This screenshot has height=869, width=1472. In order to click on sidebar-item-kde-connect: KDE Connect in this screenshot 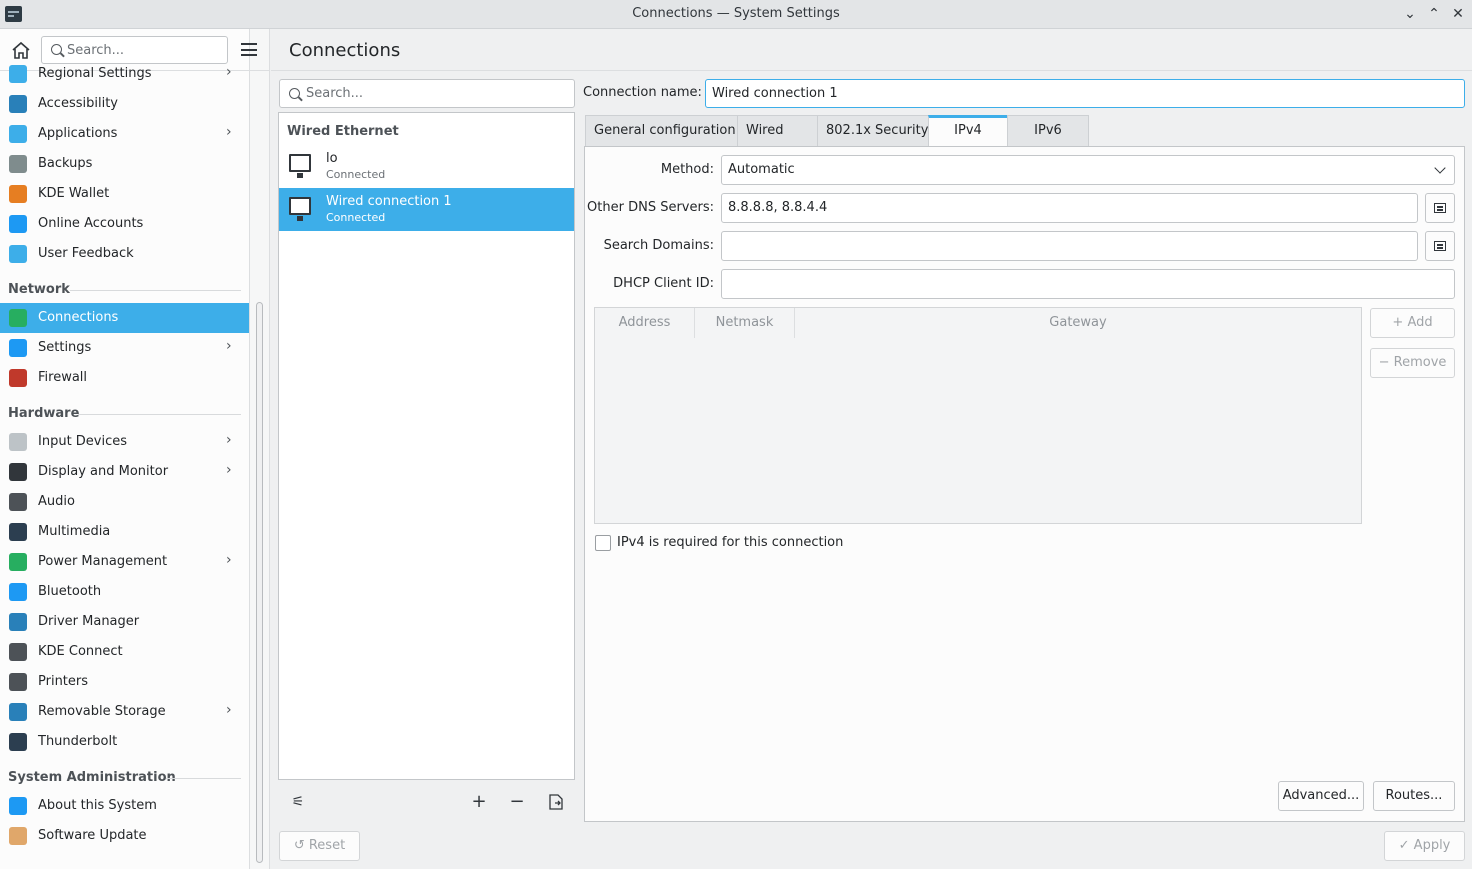, I will do `click(124, 652)`.